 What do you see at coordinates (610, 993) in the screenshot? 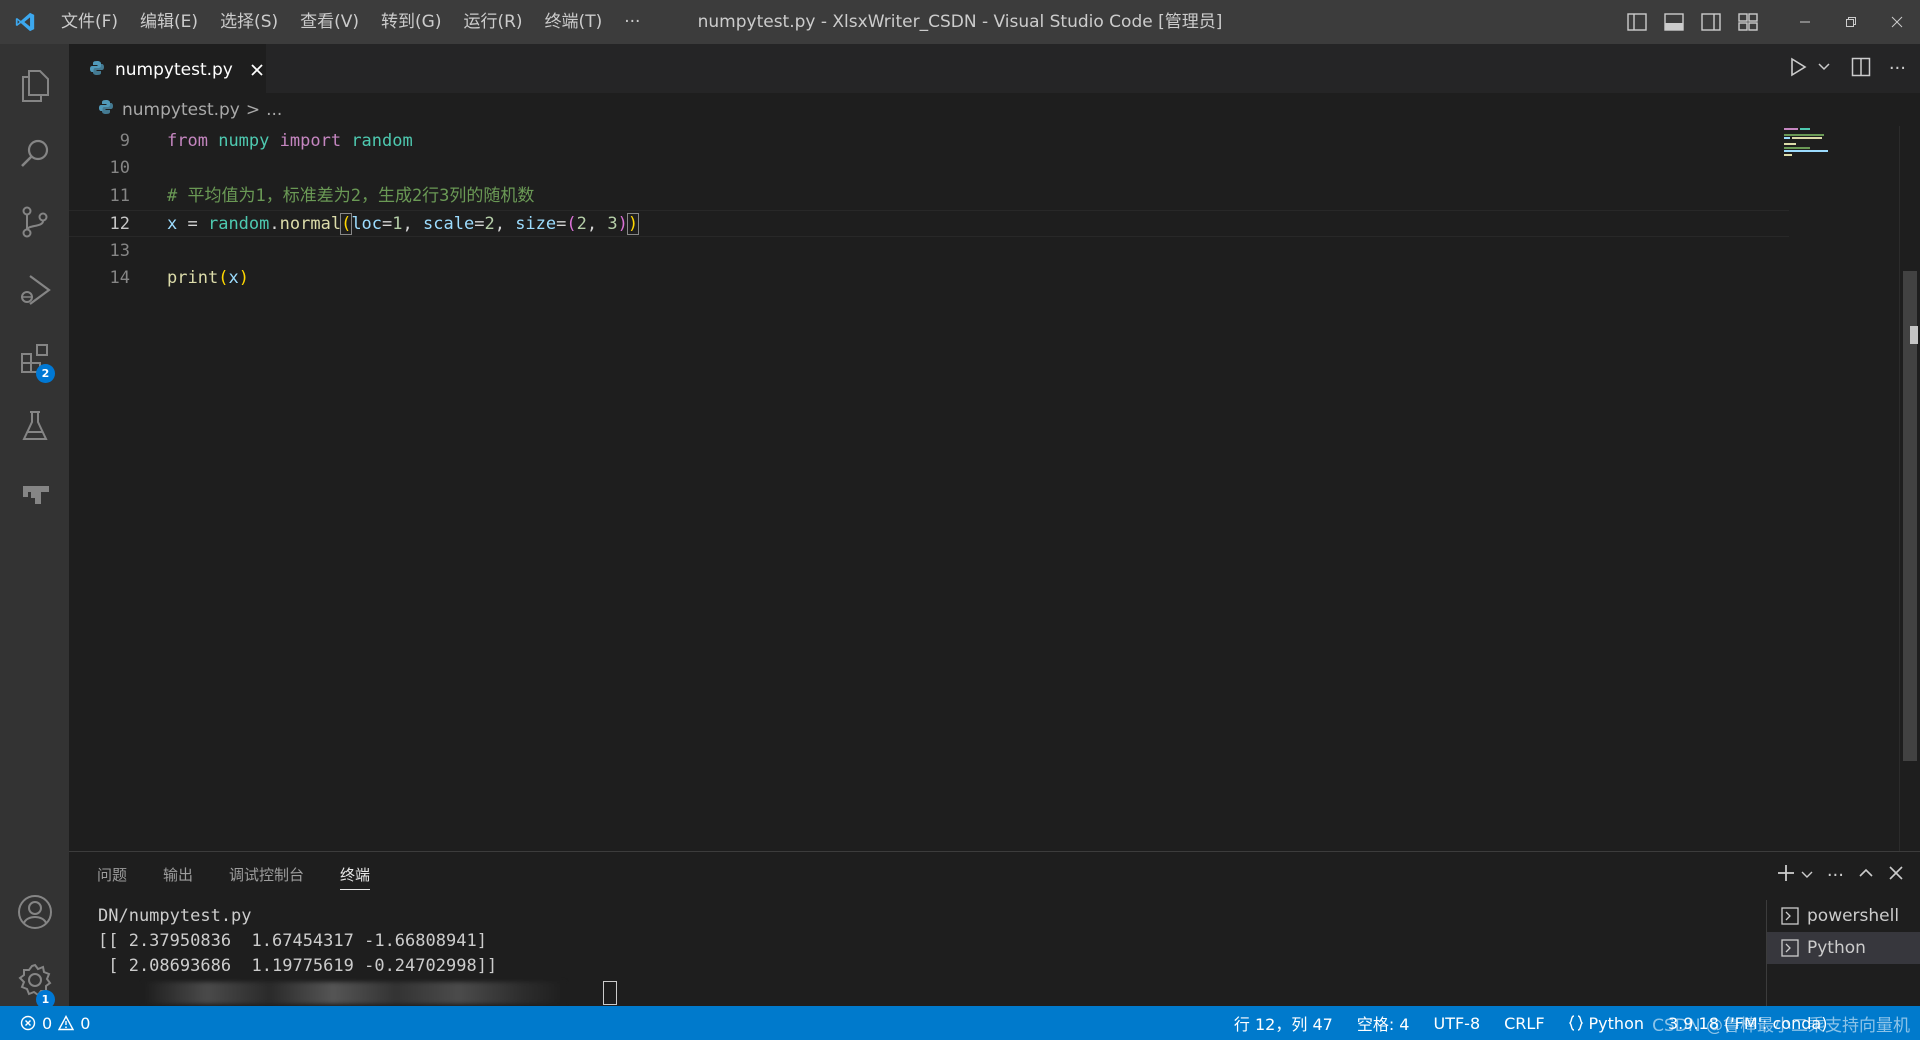
I see `terminal-cursor` at bounding box center [610, 993].